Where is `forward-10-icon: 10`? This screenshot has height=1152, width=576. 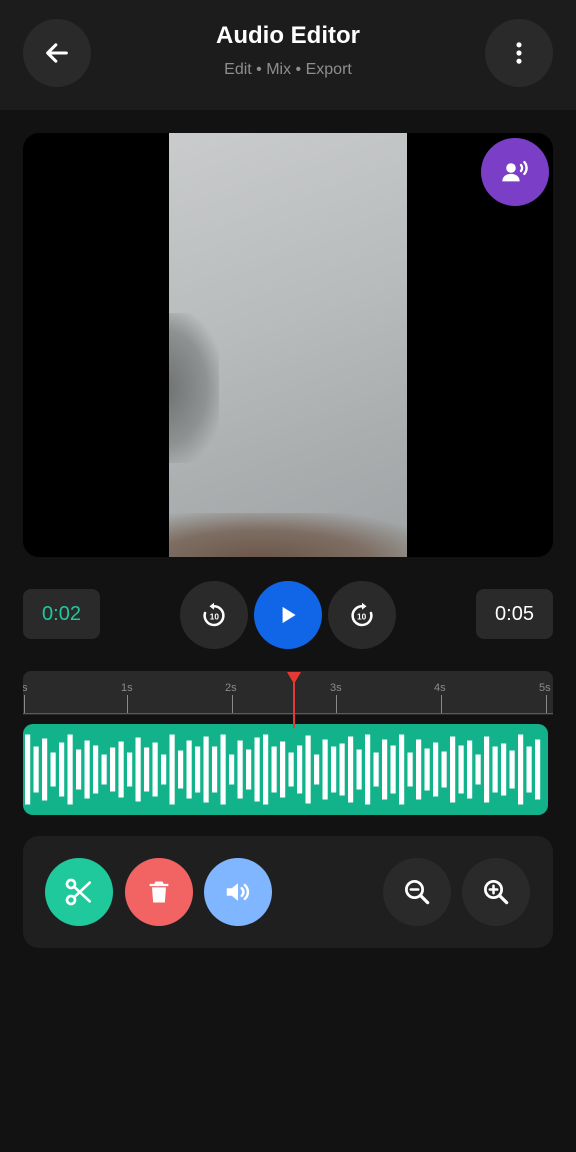 forward-10-icon: 10 is located at coordinates (362, 614).